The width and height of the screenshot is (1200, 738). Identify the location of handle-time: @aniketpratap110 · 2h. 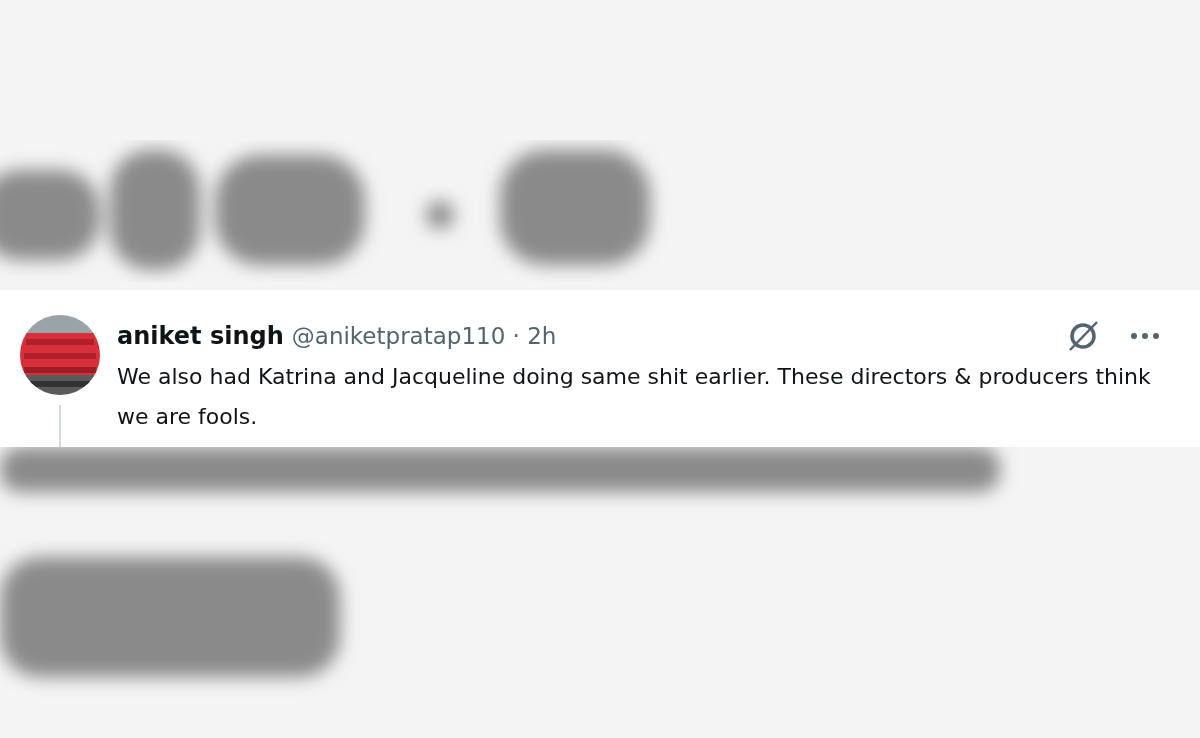
(424, 336).